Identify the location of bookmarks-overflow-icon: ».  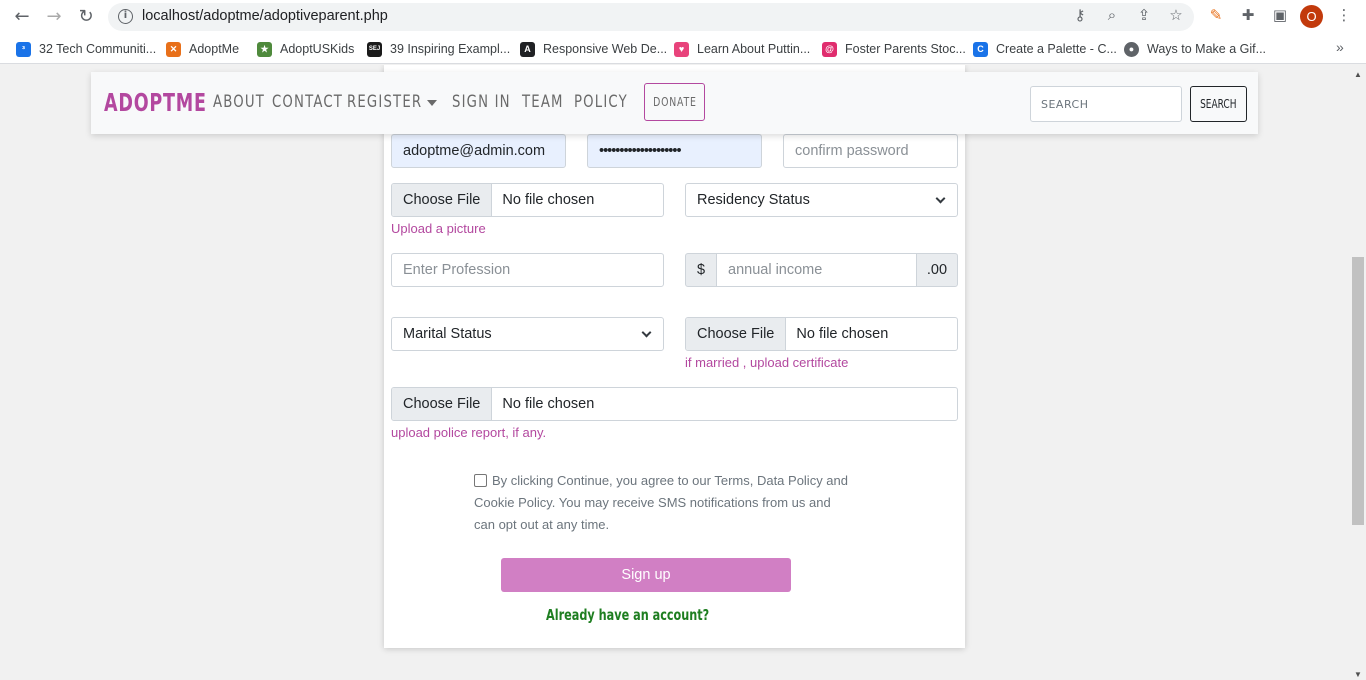
(1340, 47).